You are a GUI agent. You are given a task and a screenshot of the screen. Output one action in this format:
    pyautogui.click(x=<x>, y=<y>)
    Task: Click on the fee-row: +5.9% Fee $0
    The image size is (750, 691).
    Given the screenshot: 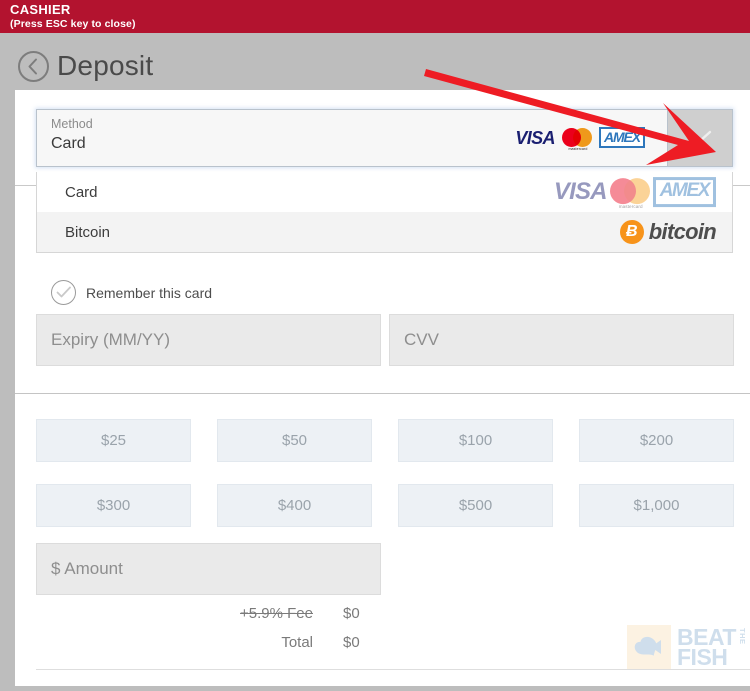 What is the action you would take?
    pyautogui.click(x=265, y=619)
    